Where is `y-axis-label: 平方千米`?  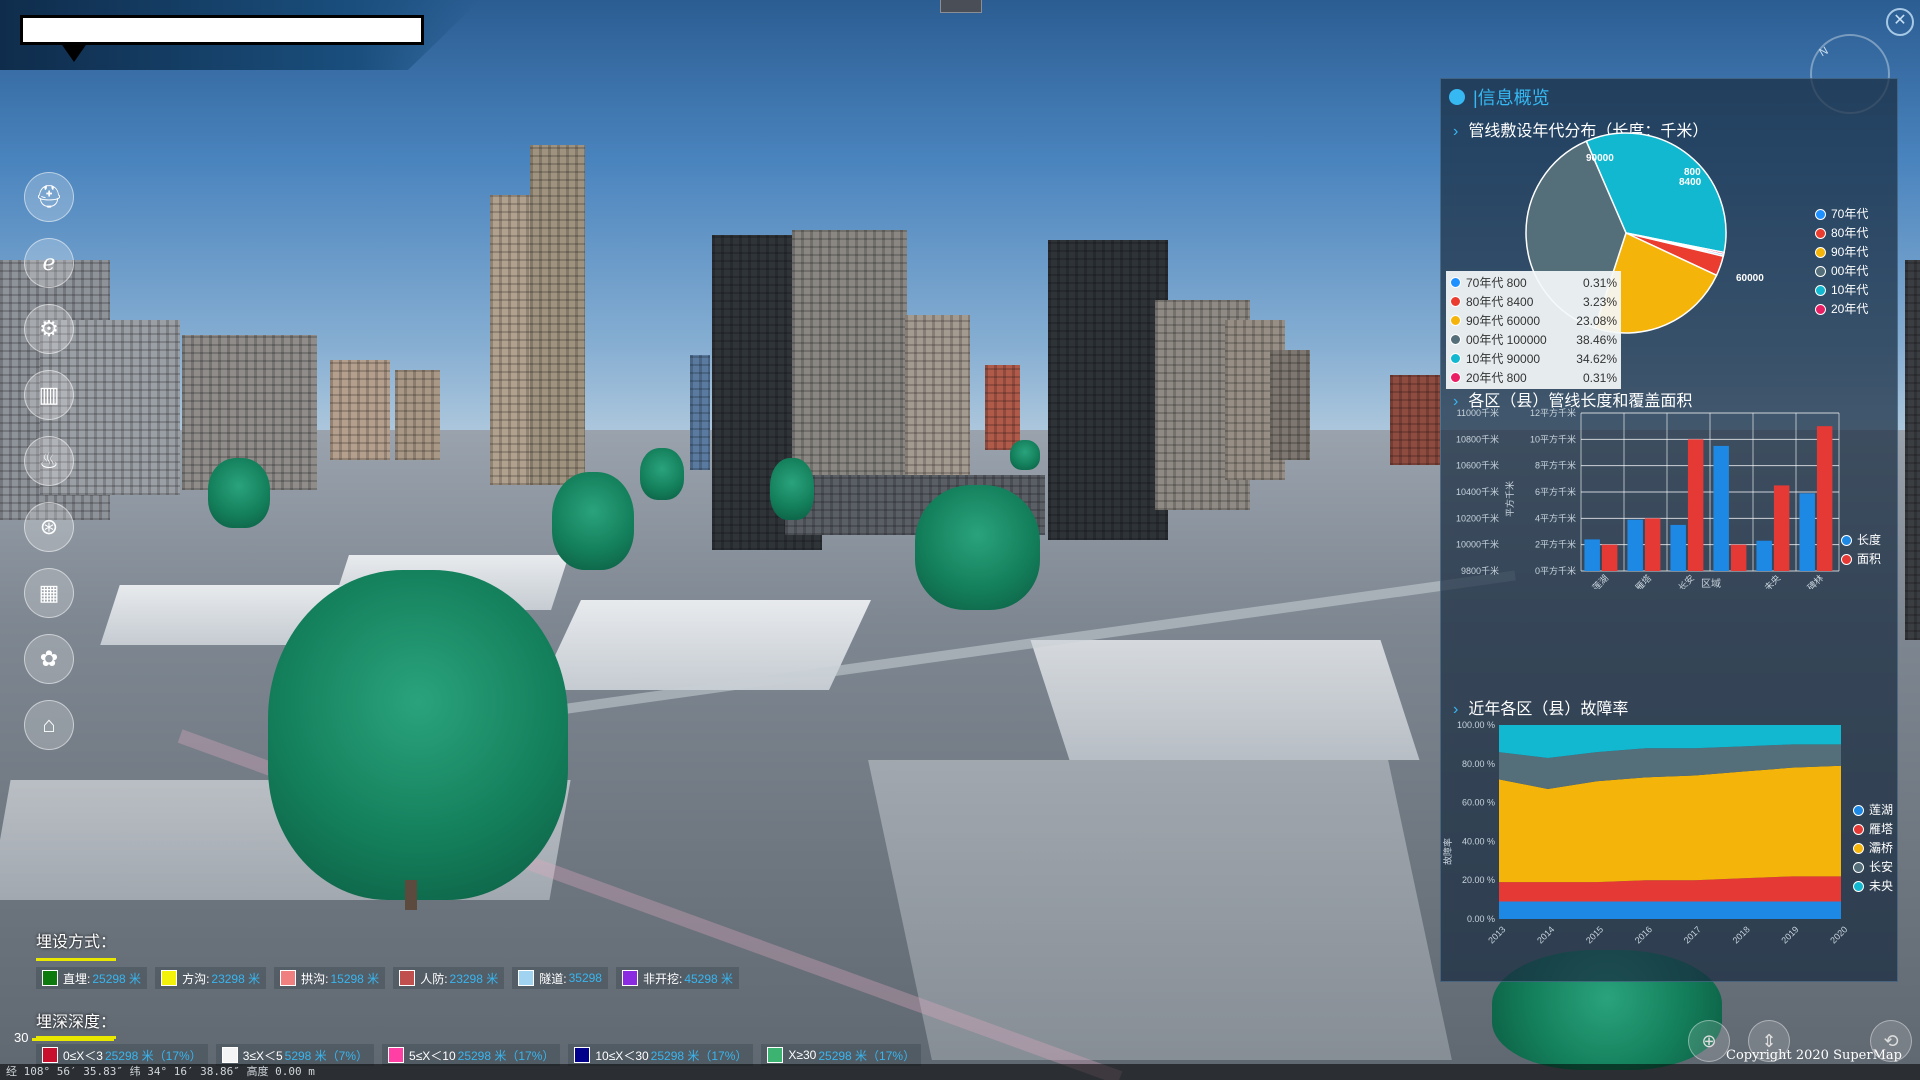
y-axis-label: 平方千米 is located at coordinates (1509, 499).